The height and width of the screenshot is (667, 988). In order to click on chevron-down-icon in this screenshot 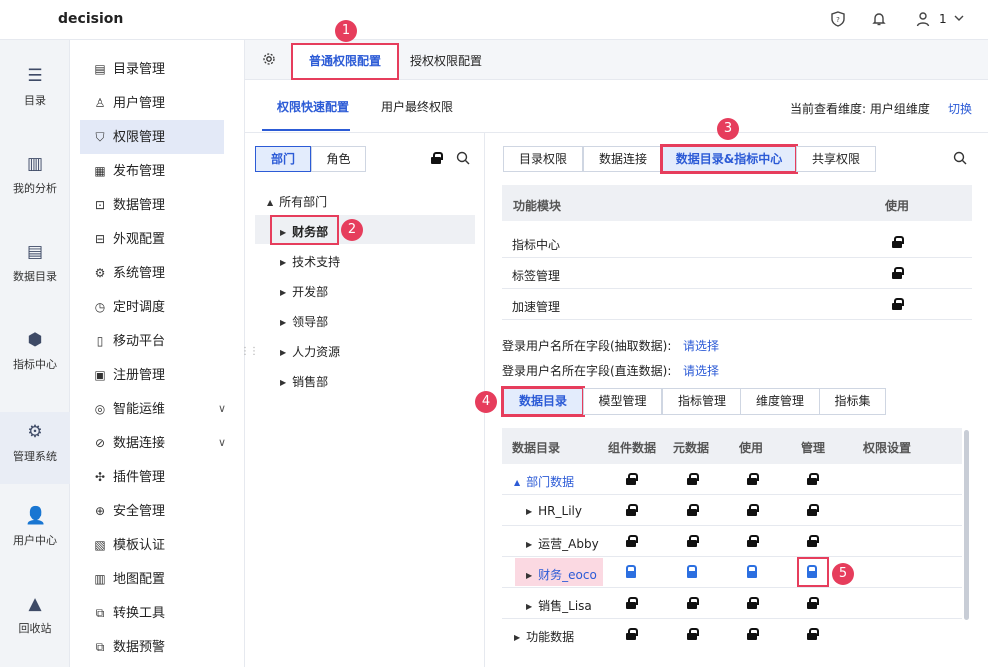, I will do `click(959, 19)`.